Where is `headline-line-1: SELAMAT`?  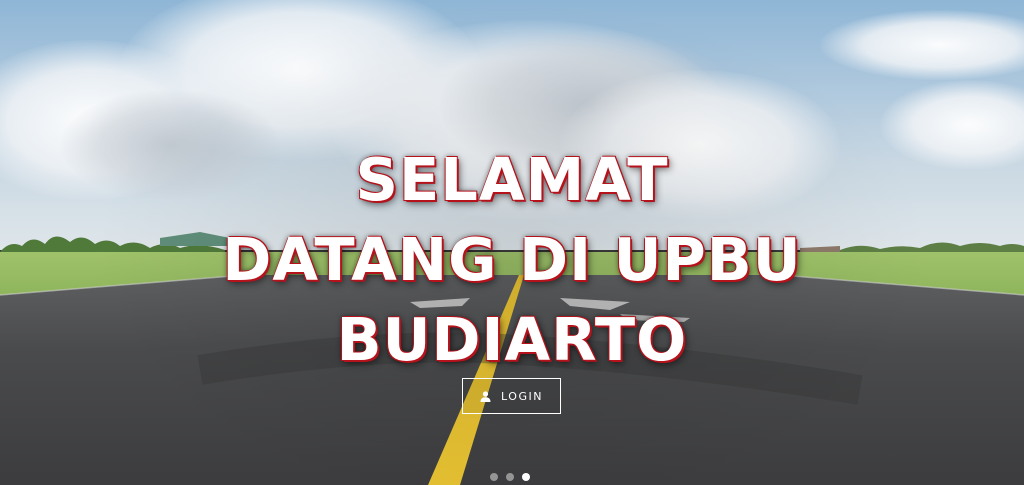
headline-line-1: SELAMAT is located at coordinates (512, 179).